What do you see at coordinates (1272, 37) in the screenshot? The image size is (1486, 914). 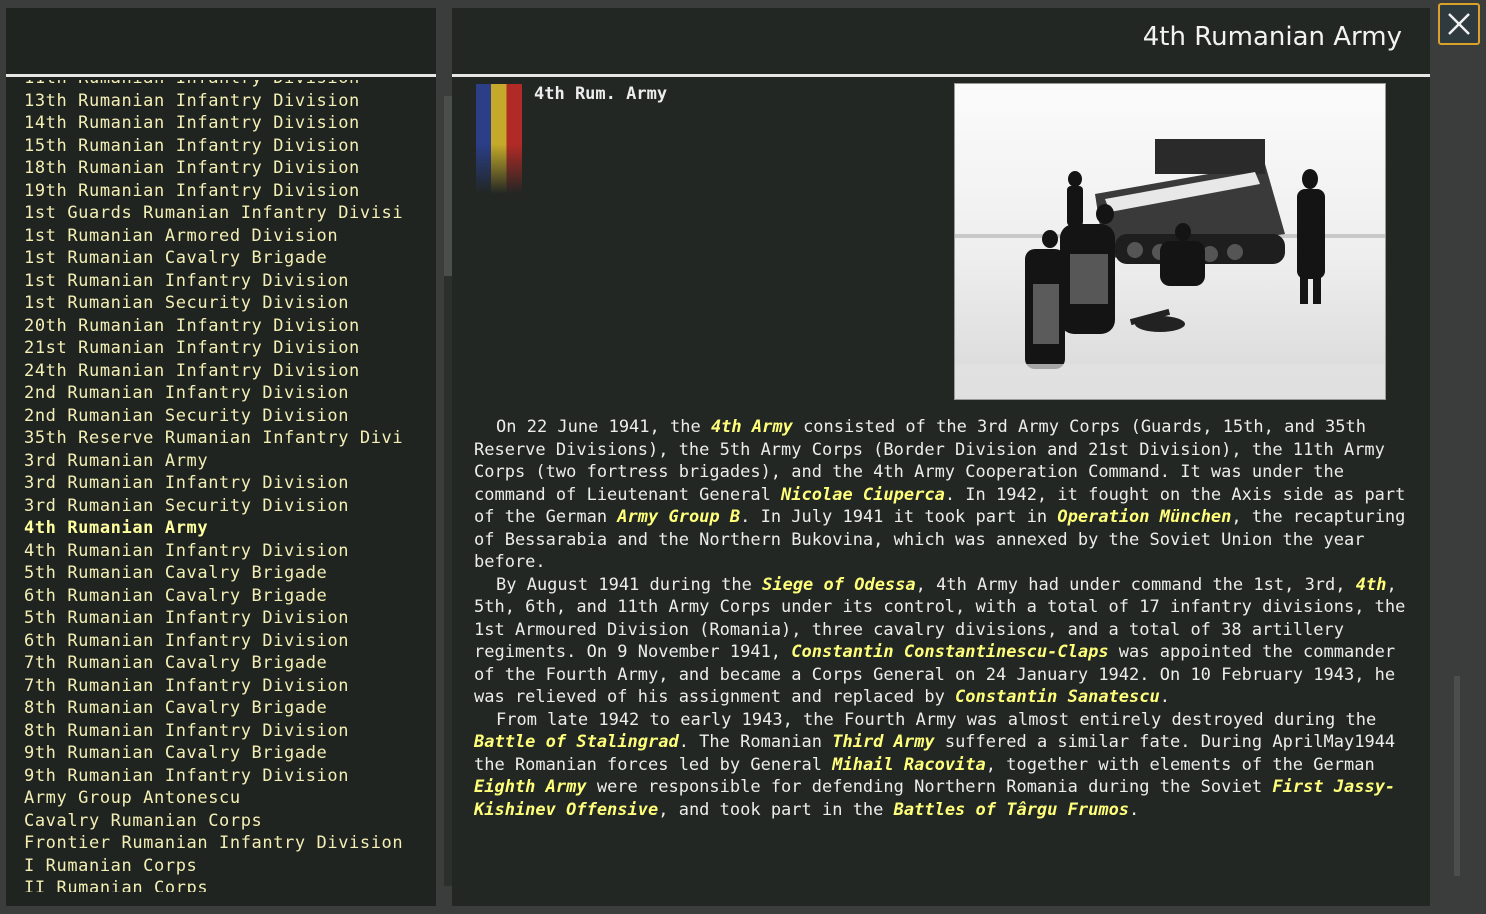 I see `page-title: 4th Rumanian Army` at bounding box center [1272, 37].